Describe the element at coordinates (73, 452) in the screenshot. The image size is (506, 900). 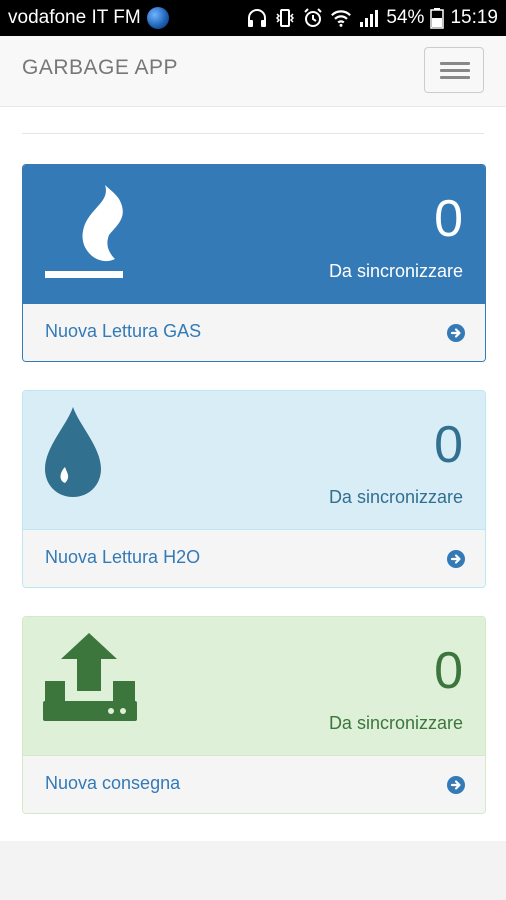
I see `water-drop-icon` at that location.